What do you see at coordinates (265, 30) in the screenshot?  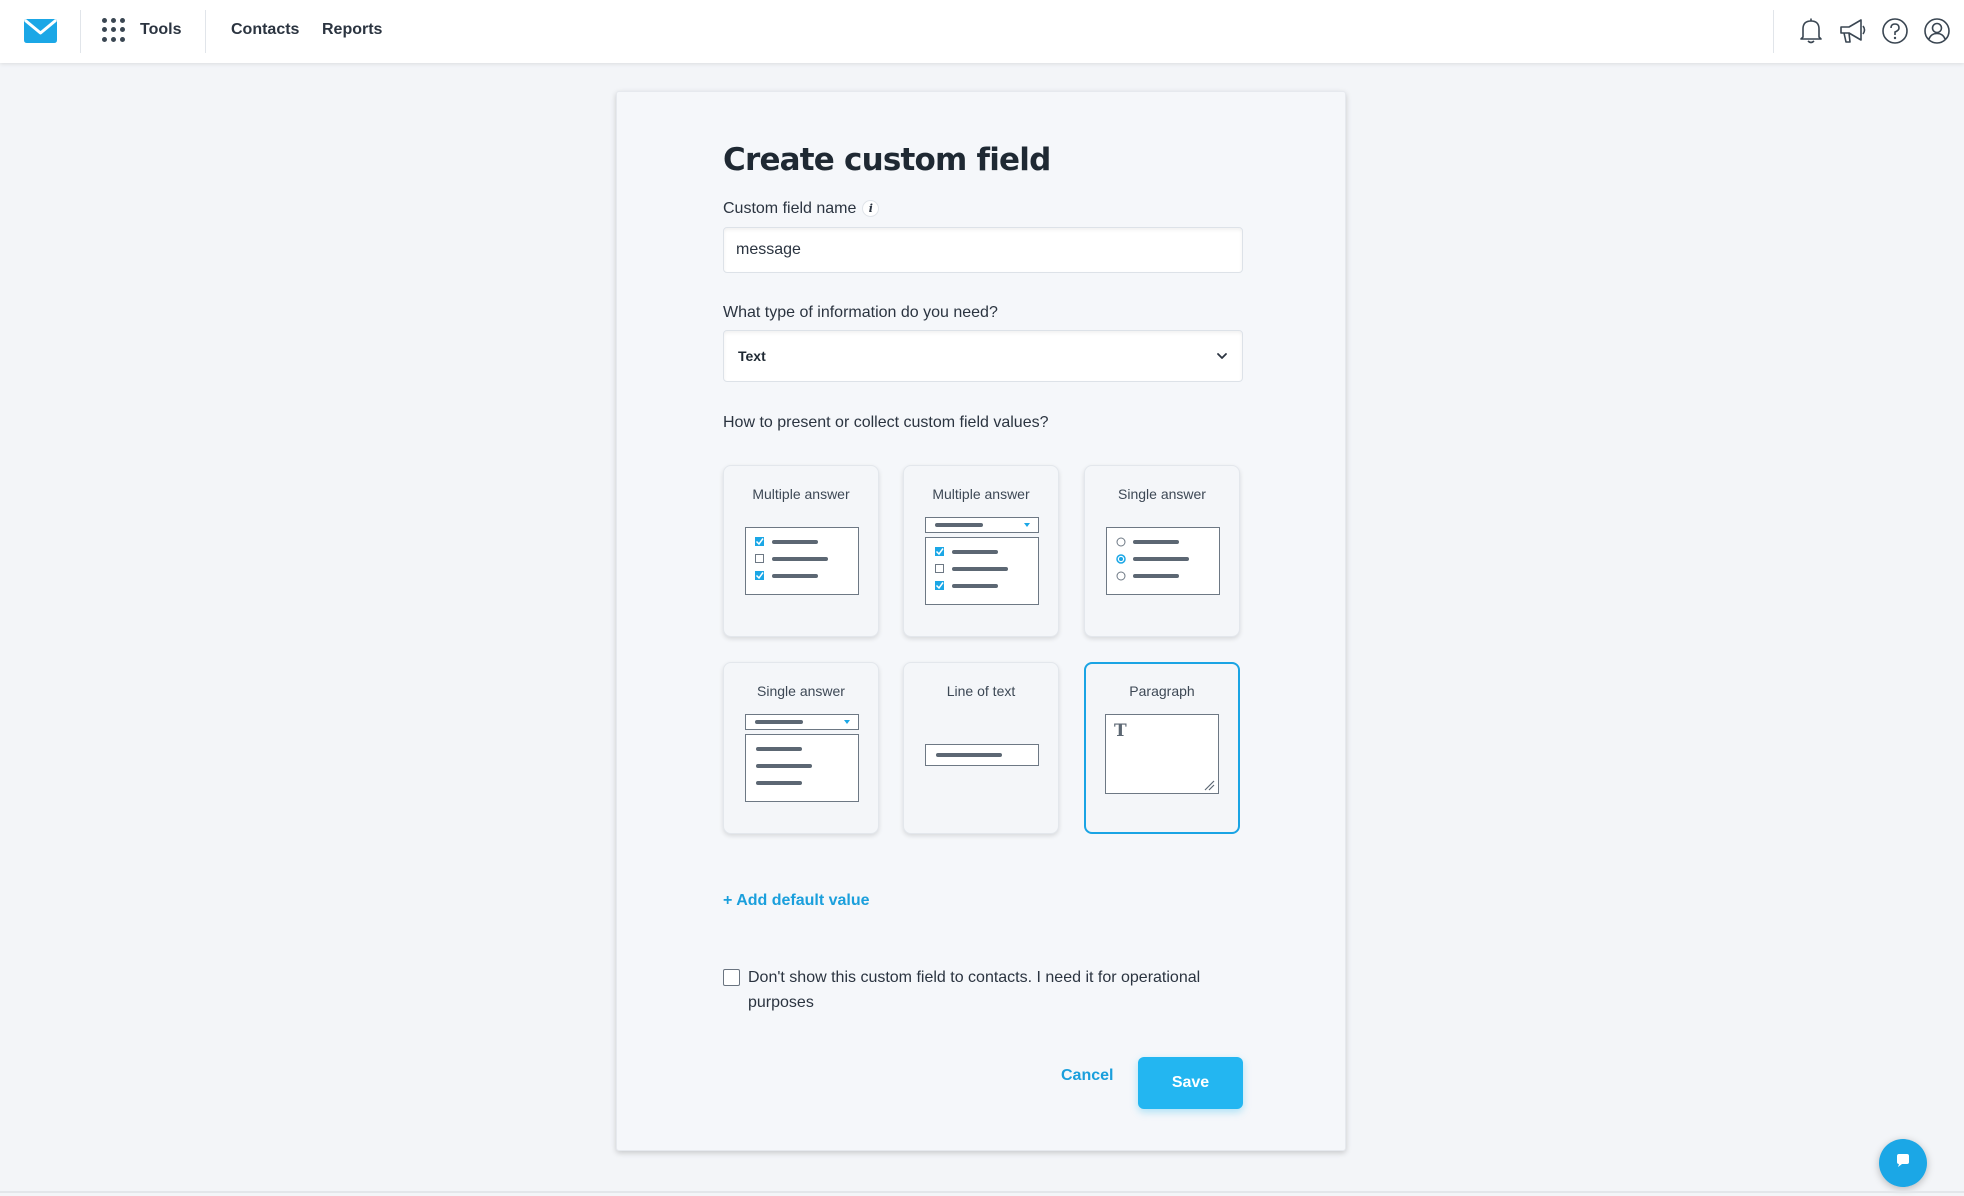 I see `nav-contacts: Contacts` at bounding box center [265, 30].